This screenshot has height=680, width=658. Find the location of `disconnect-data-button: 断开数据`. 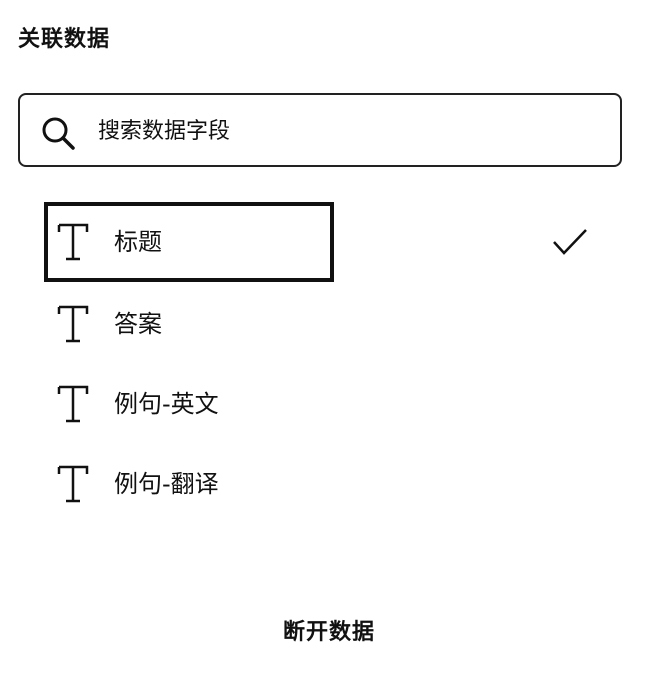

disconnect-data-button: 断开数据 is located at coordinates (329, 630).